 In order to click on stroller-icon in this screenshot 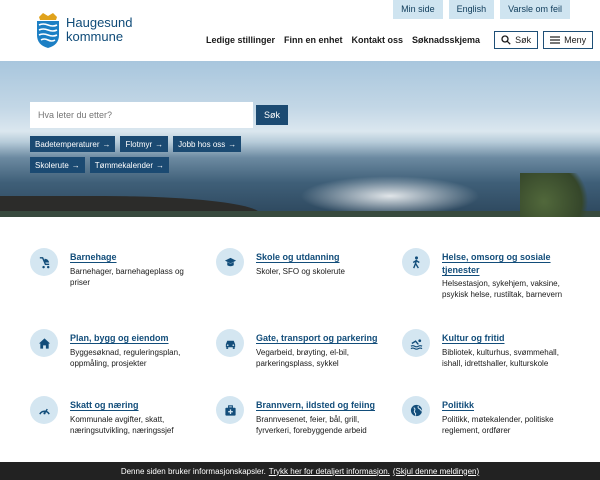, I will do `click(44, 262)`.